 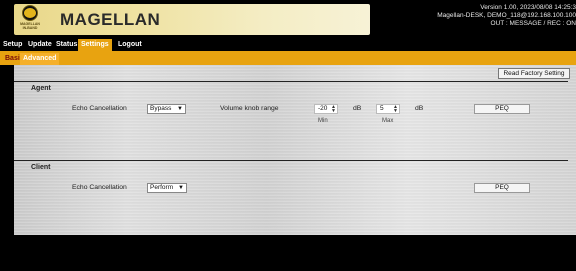 I want to click on menu-settings: Settings, so click(x=95, y=45).